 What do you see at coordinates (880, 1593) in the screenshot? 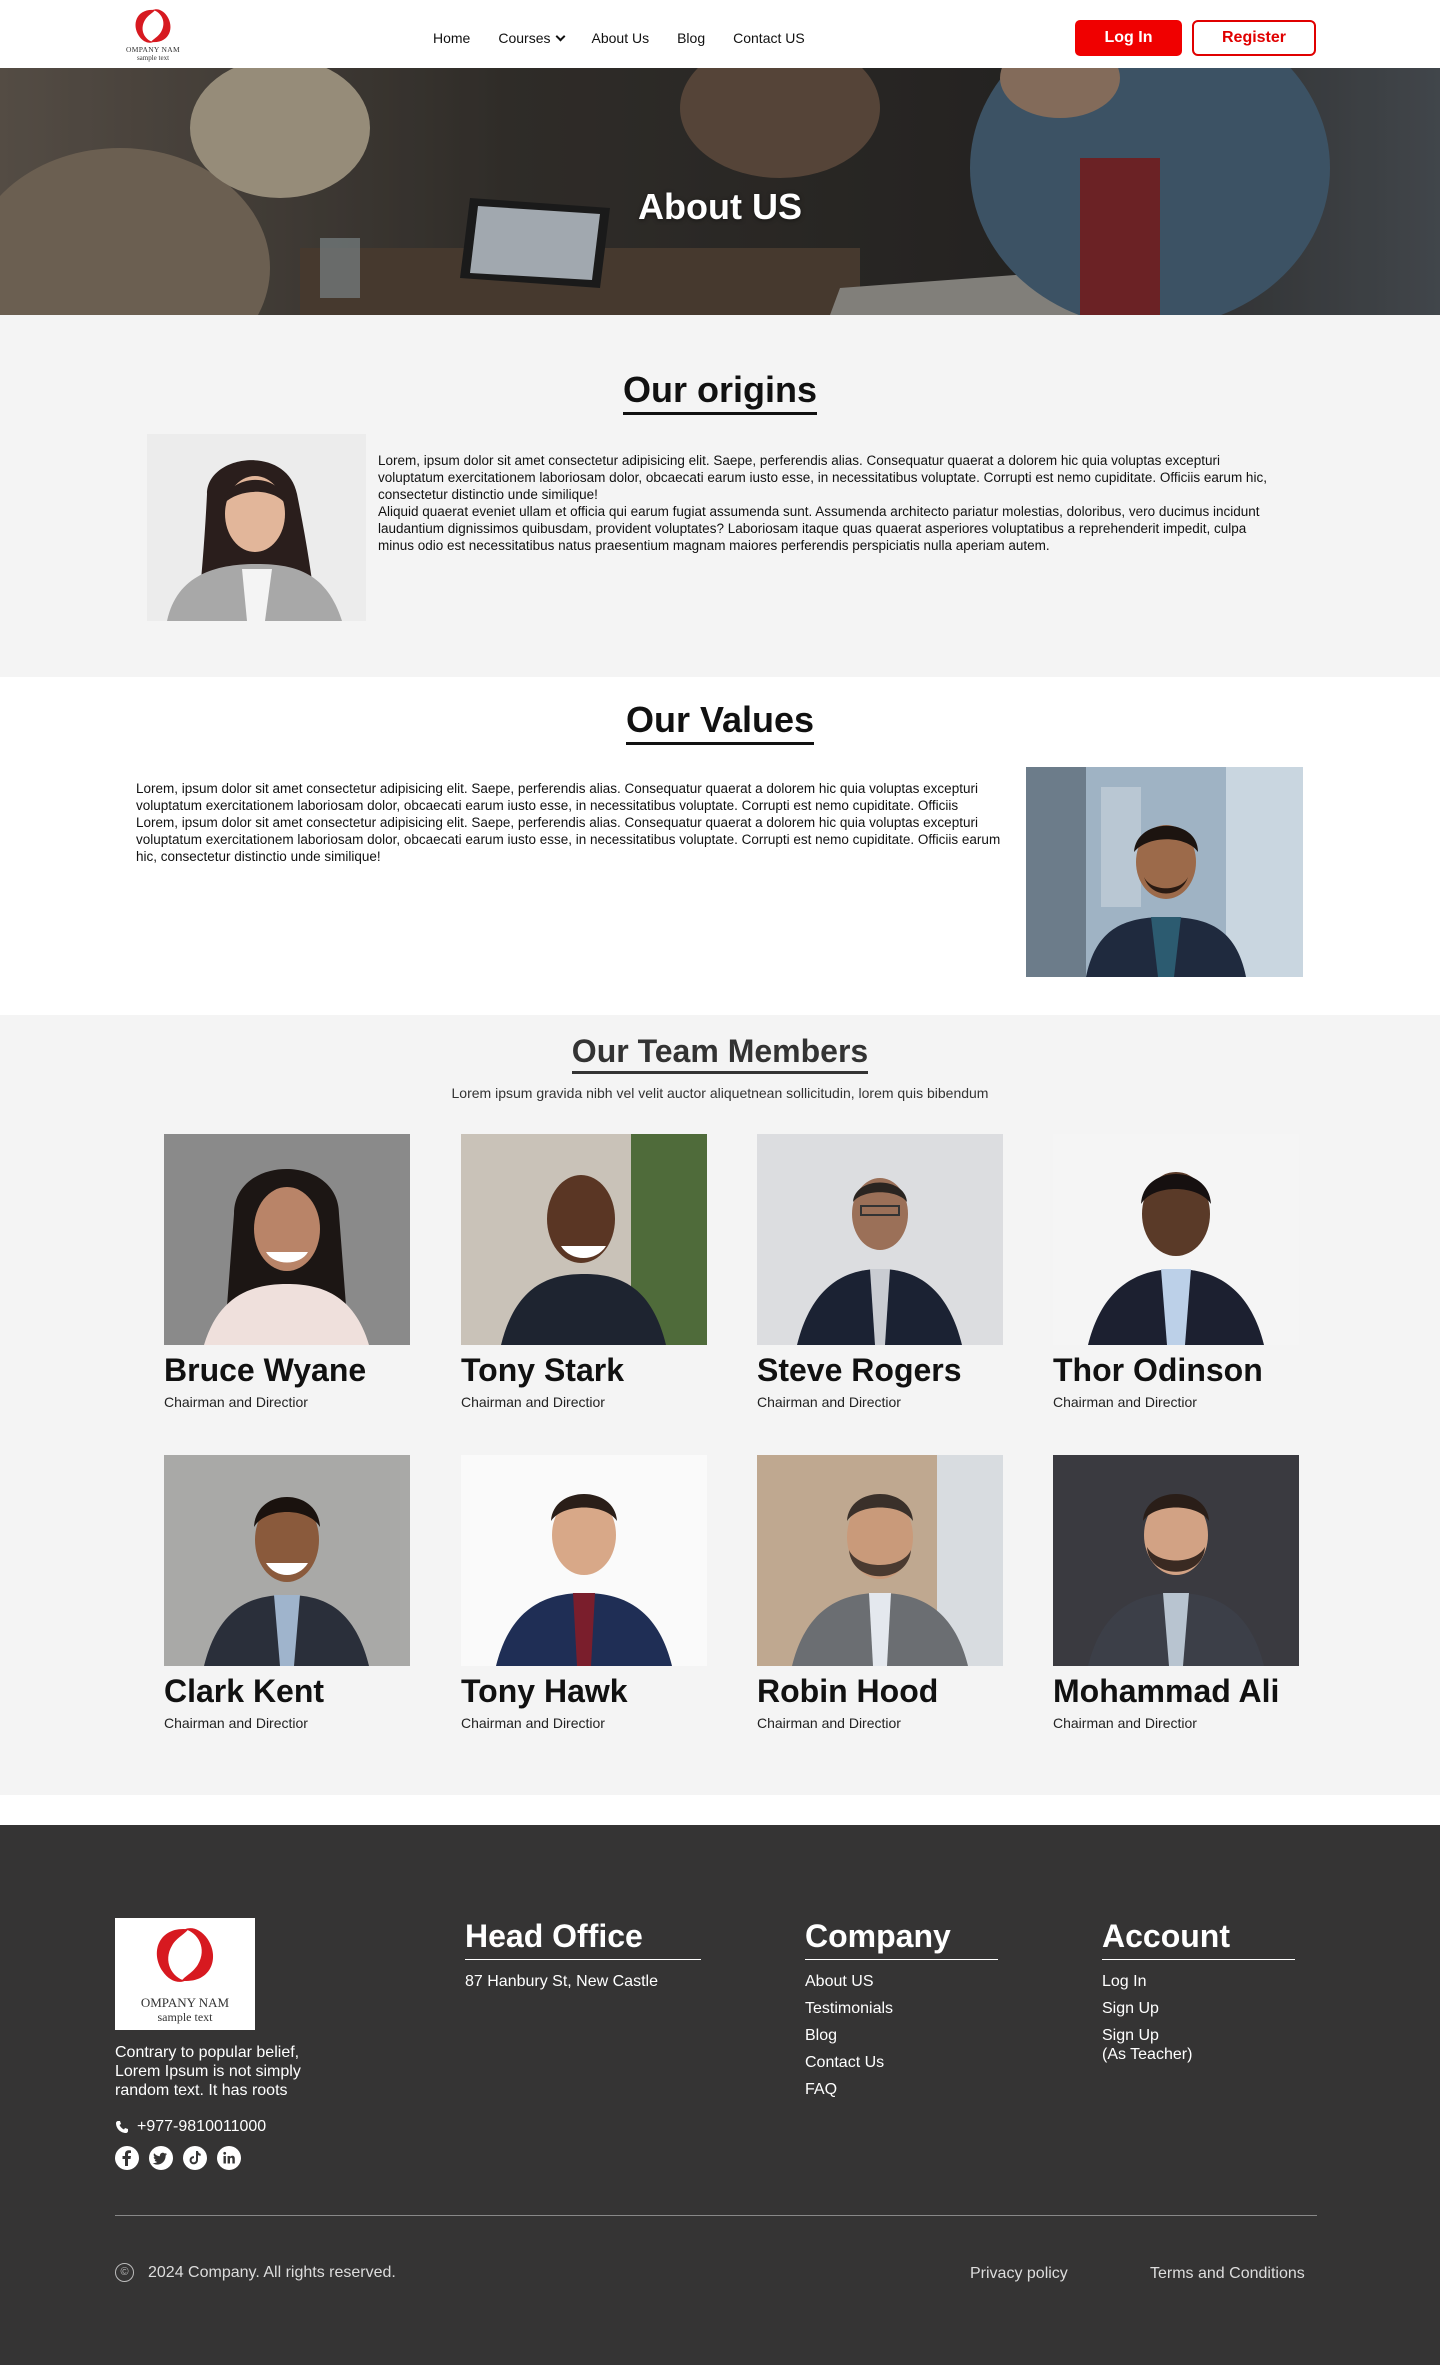
I see `team-member-card: Robin Hood Chairman and Directior` at bounding box center [880, 1593].